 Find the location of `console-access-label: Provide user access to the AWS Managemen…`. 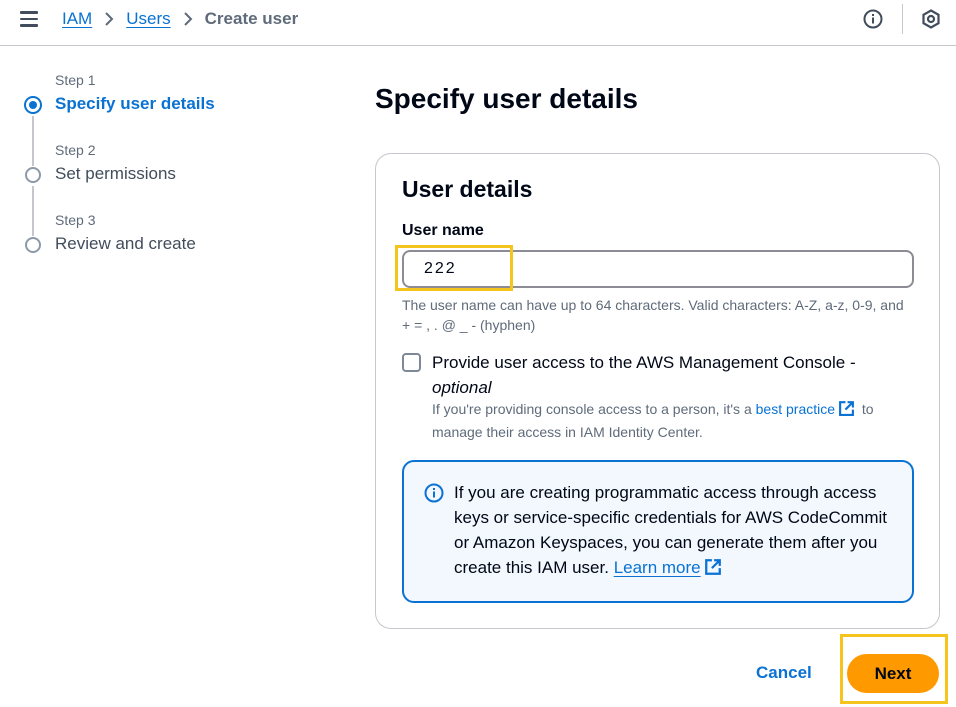

console-access-label: Provide user access to the AWS Managemen… is located at coordinates (667, 375).